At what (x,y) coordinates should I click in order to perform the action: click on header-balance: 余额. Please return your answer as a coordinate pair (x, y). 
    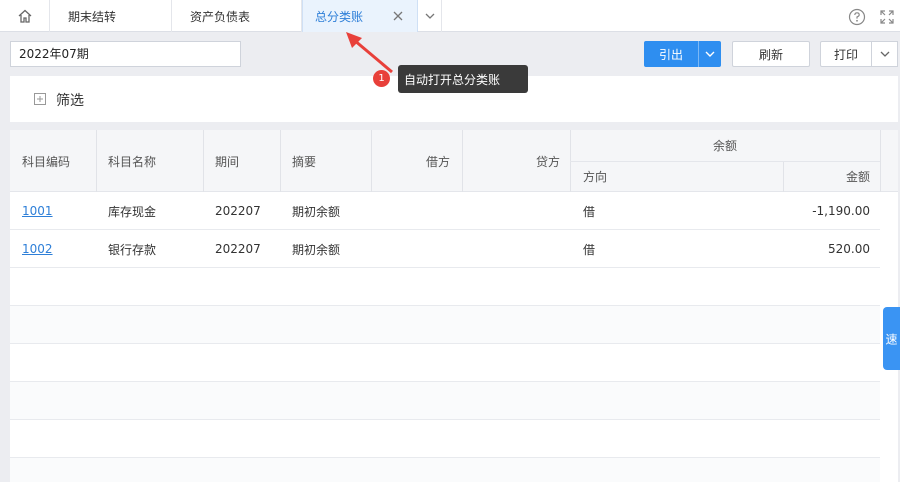
    Looking at the image, I should click on (724, 146).